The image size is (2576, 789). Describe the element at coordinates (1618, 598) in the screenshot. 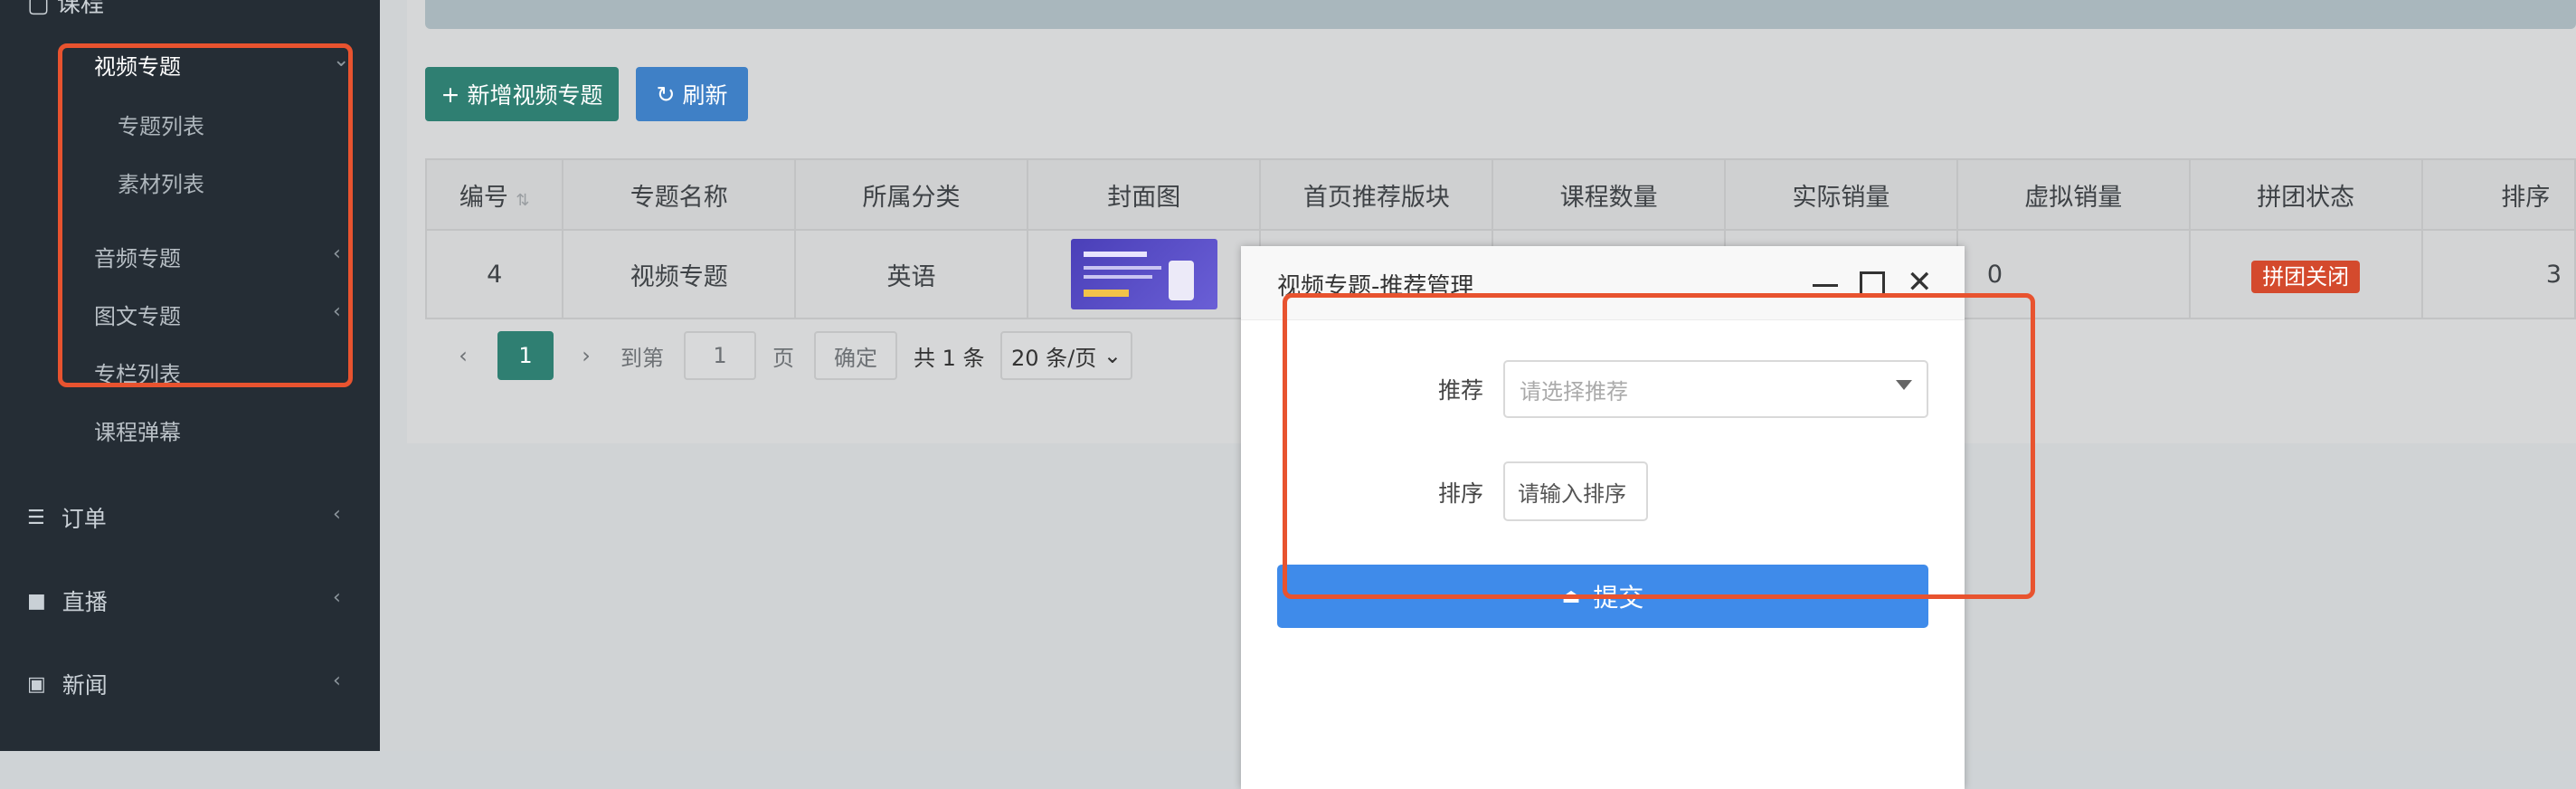

I see `button-label: 提交` at that location.